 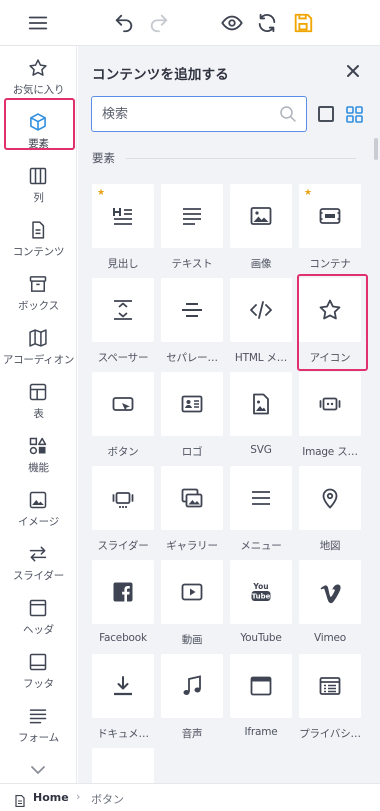 What do you see at coordinates (261, 591) in the screenshot?
I see `youtube-icon: You Tube` at bounding box center [261, 591].